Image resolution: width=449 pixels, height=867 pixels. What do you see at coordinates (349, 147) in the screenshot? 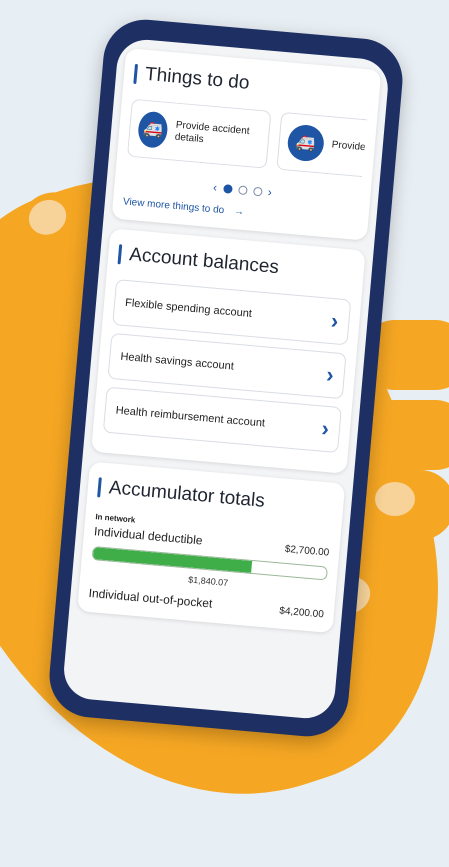
I see `task-label: Provide accident` at bounding box center [349, 147].